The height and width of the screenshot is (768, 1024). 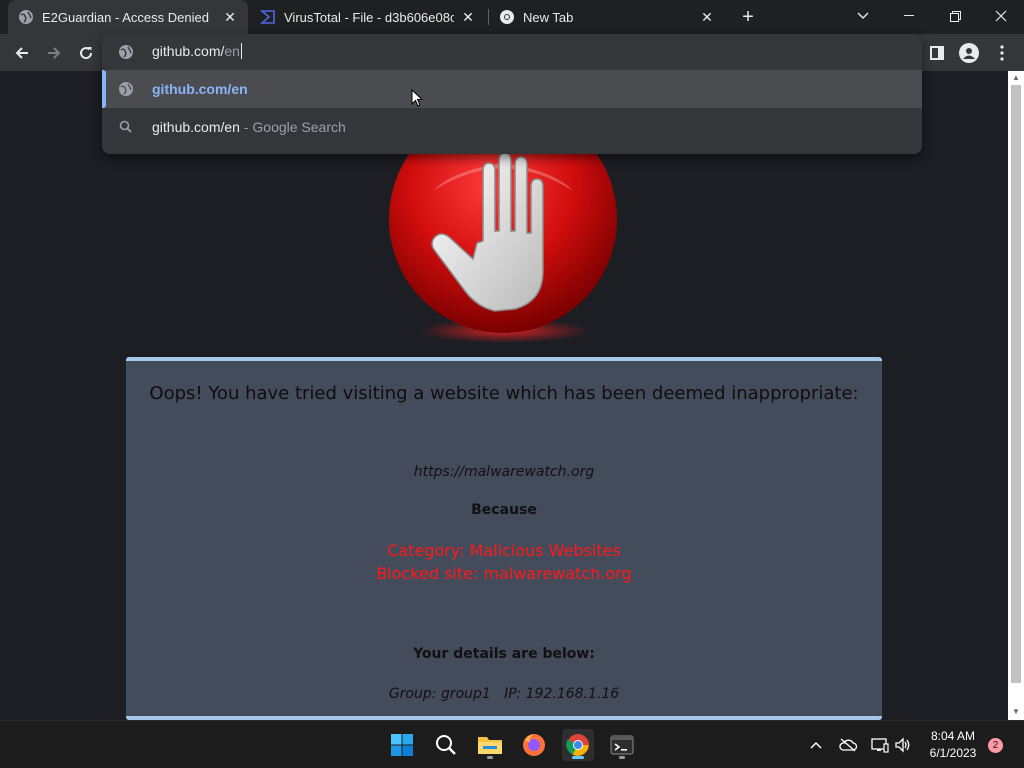 What do you see at coordinates (1016, 78) in the screenshot?
I see `scroll-up-arrow-icon: ▲` at bounding box center [1016, 78].